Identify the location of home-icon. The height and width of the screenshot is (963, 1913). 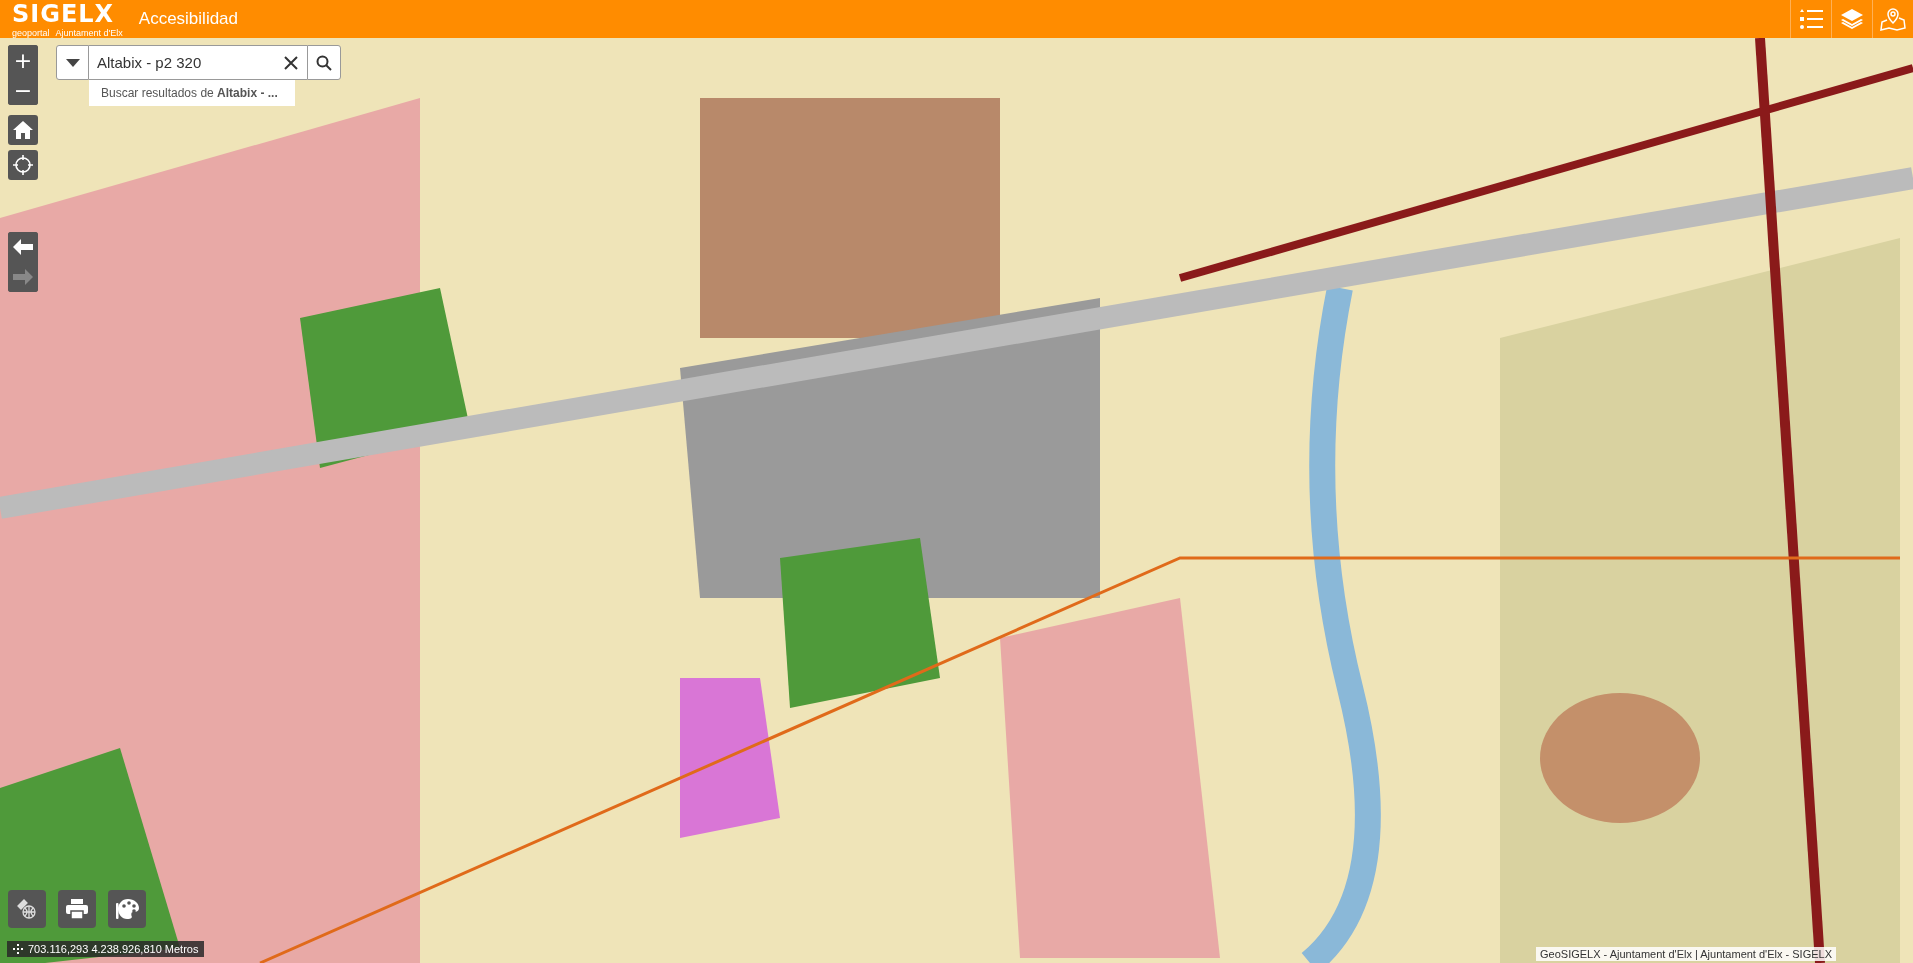
(23, 130).